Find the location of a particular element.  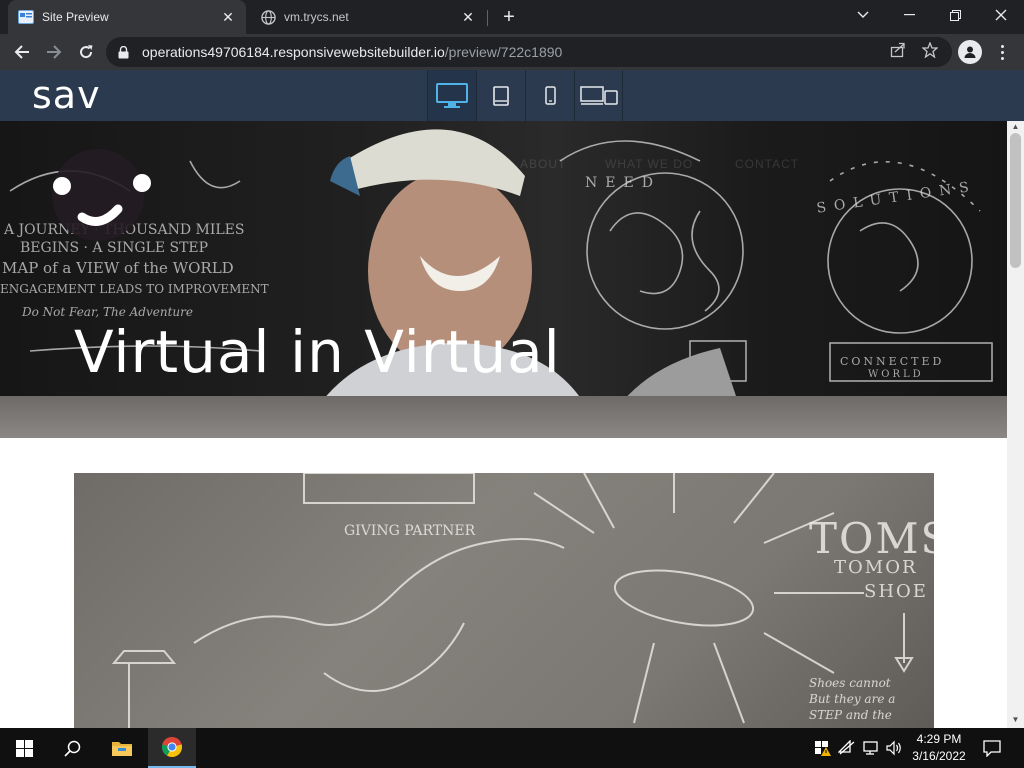

tab-search-icon is located at coordinates (863, 15).